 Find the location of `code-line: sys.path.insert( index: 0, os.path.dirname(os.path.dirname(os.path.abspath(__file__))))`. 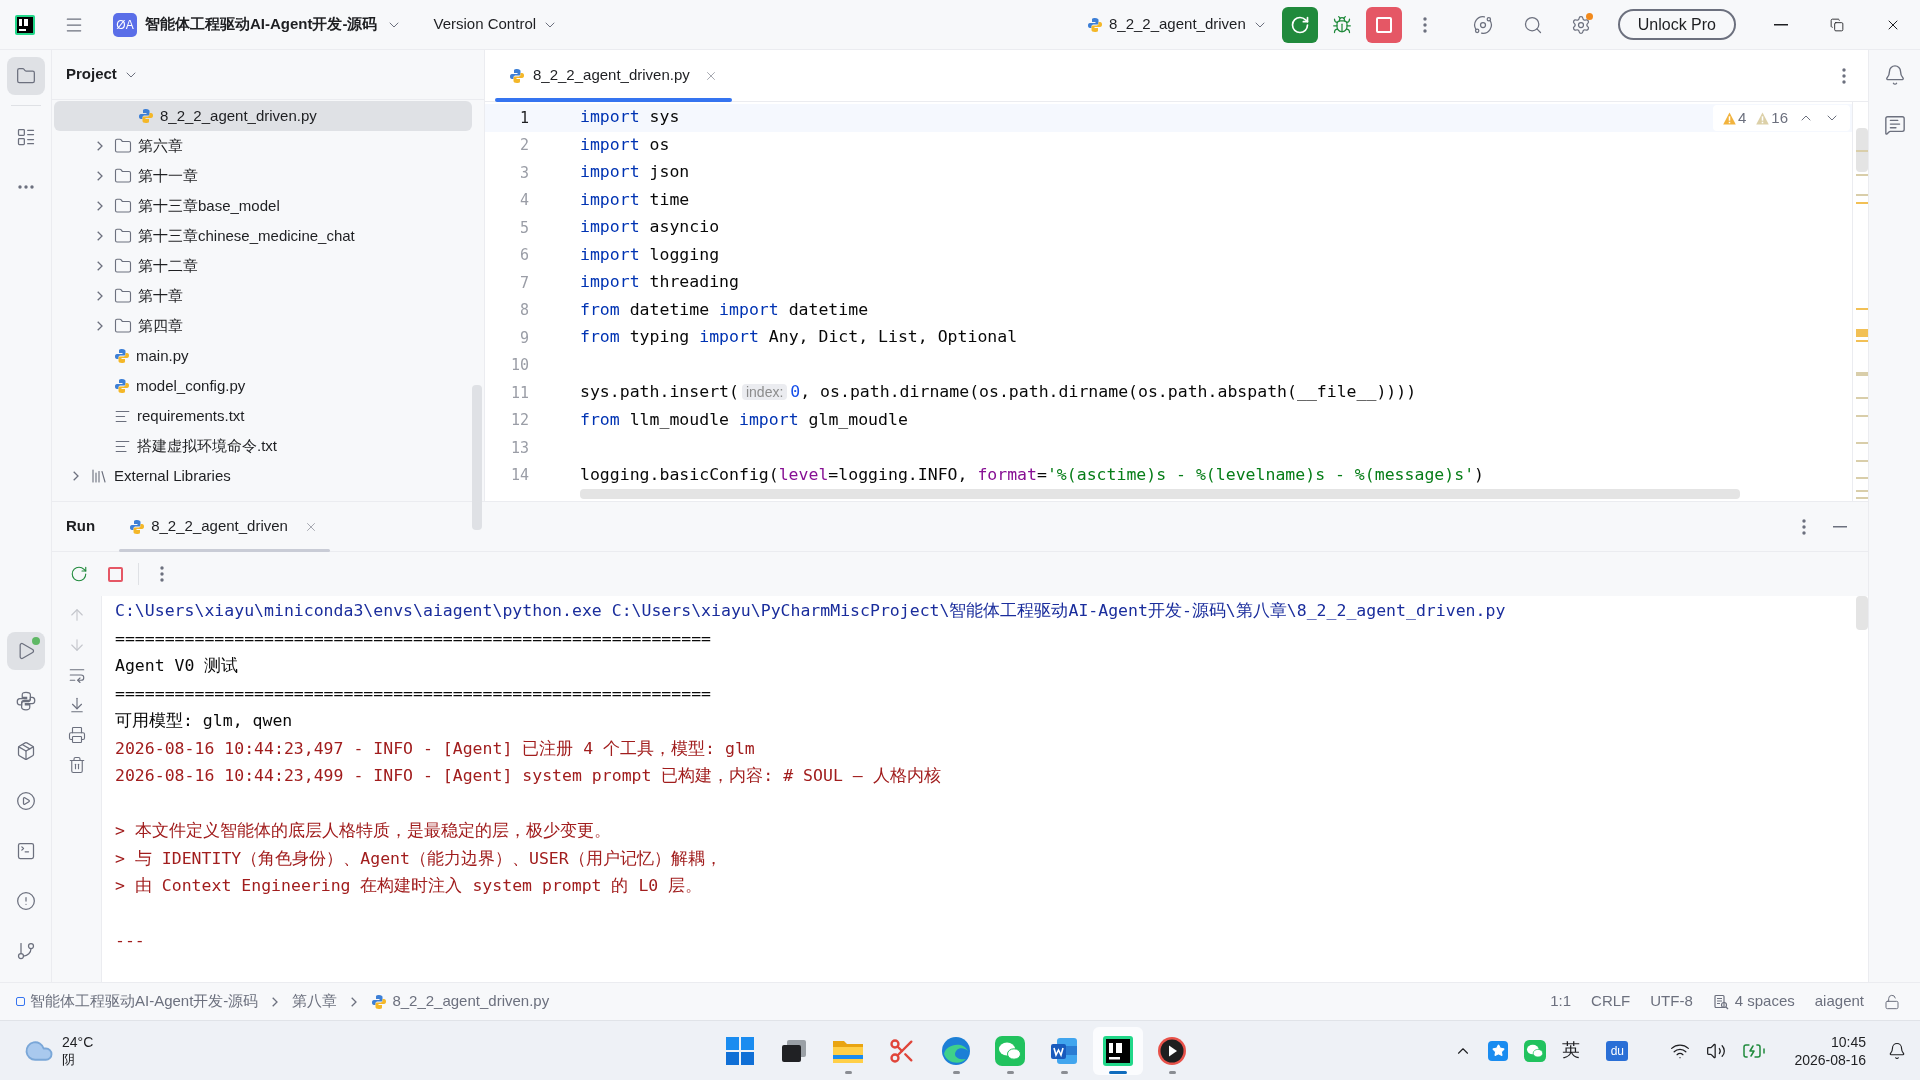

code-line: sys.path.insert( index: 0, os.path.dirname(os.path.dirname(os.path.abspath(__file__)))) is located at coordinates (998, 392).